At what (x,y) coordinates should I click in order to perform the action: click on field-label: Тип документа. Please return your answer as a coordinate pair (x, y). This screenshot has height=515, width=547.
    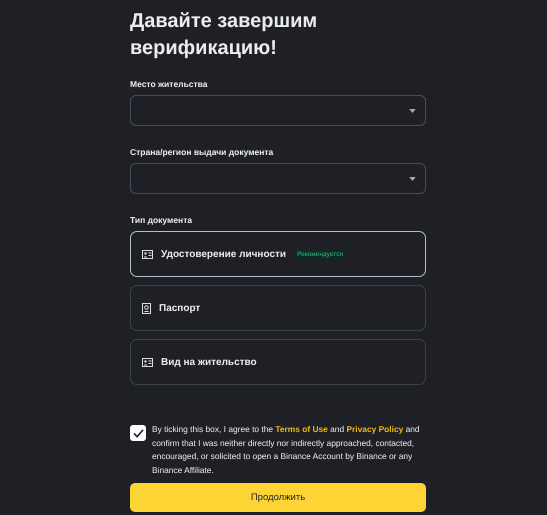
    Looking at the image, I should click on (162, 220).